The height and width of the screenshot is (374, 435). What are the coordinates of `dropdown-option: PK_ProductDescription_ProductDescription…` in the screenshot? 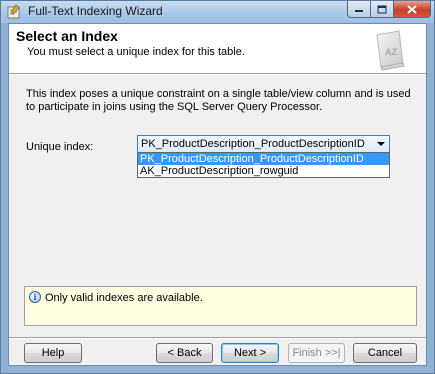 It's located at (263, 159).